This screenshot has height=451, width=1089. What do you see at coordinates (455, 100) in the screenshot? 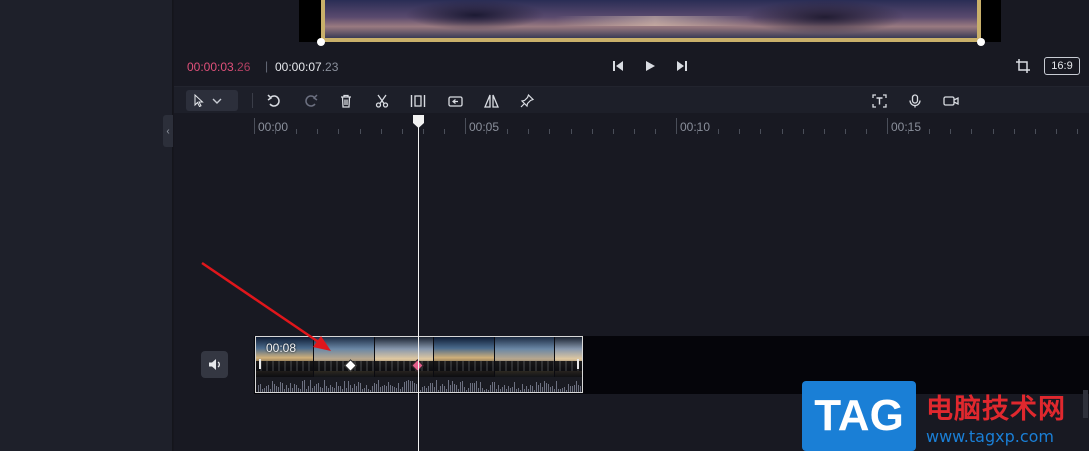
I see `rotate-button` at bounding box center [455, 100].